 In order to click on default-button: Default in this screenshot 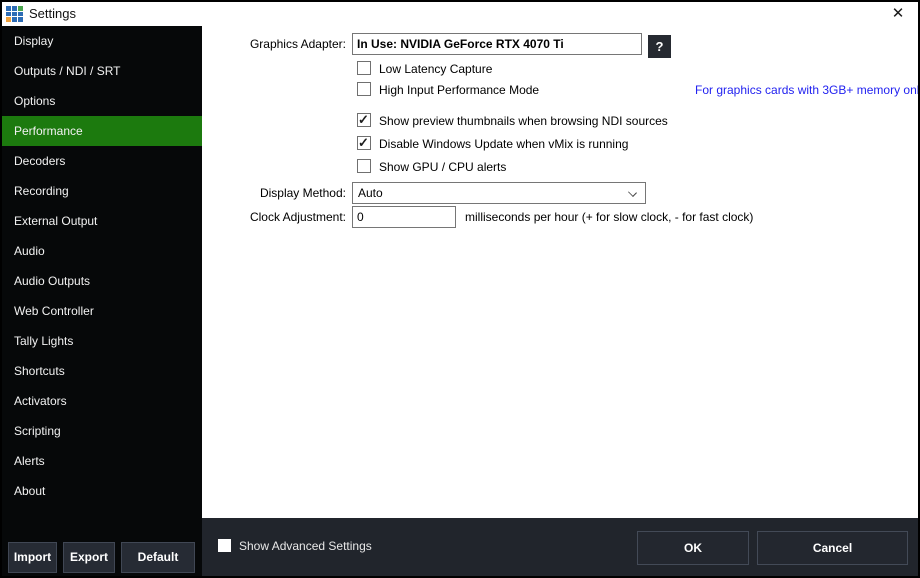, I will do `click(158, 557)`.